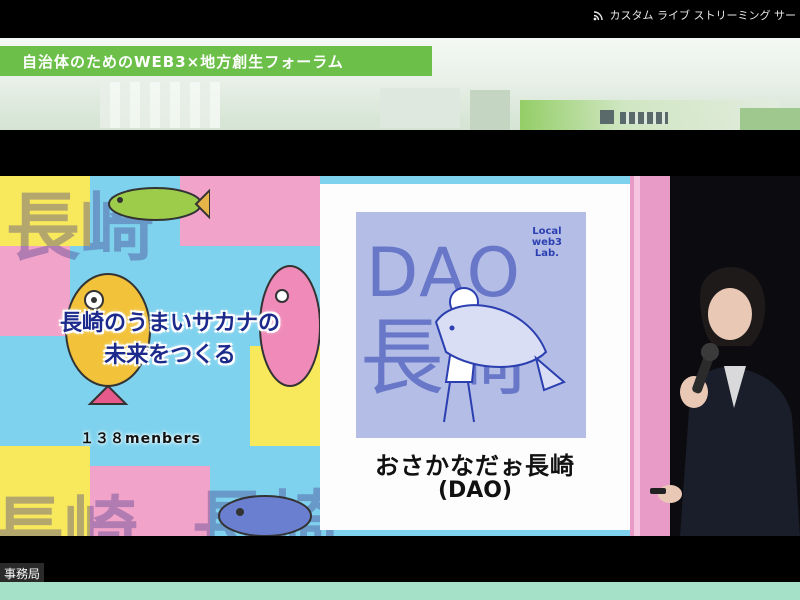 The image size is (800, 600). I want to click on organization-type: (DAO), so click(475, 490).